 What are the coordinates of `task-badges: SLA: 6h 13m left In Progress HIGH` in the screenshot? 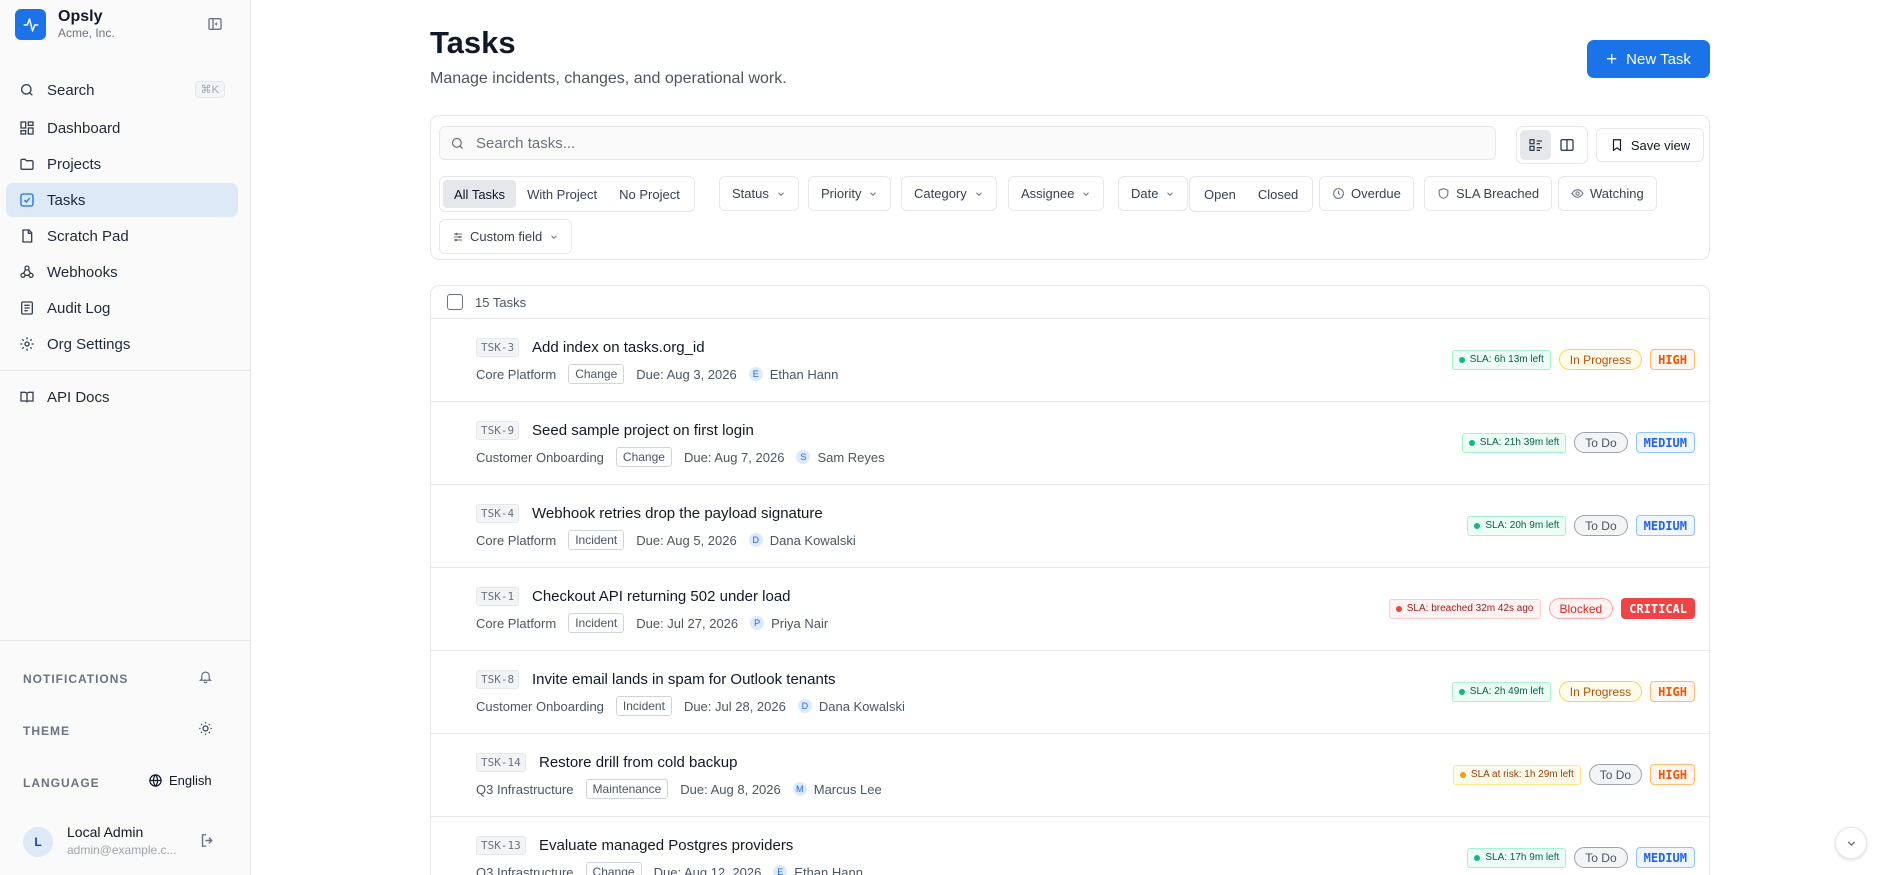 It's located at (1573, 359).